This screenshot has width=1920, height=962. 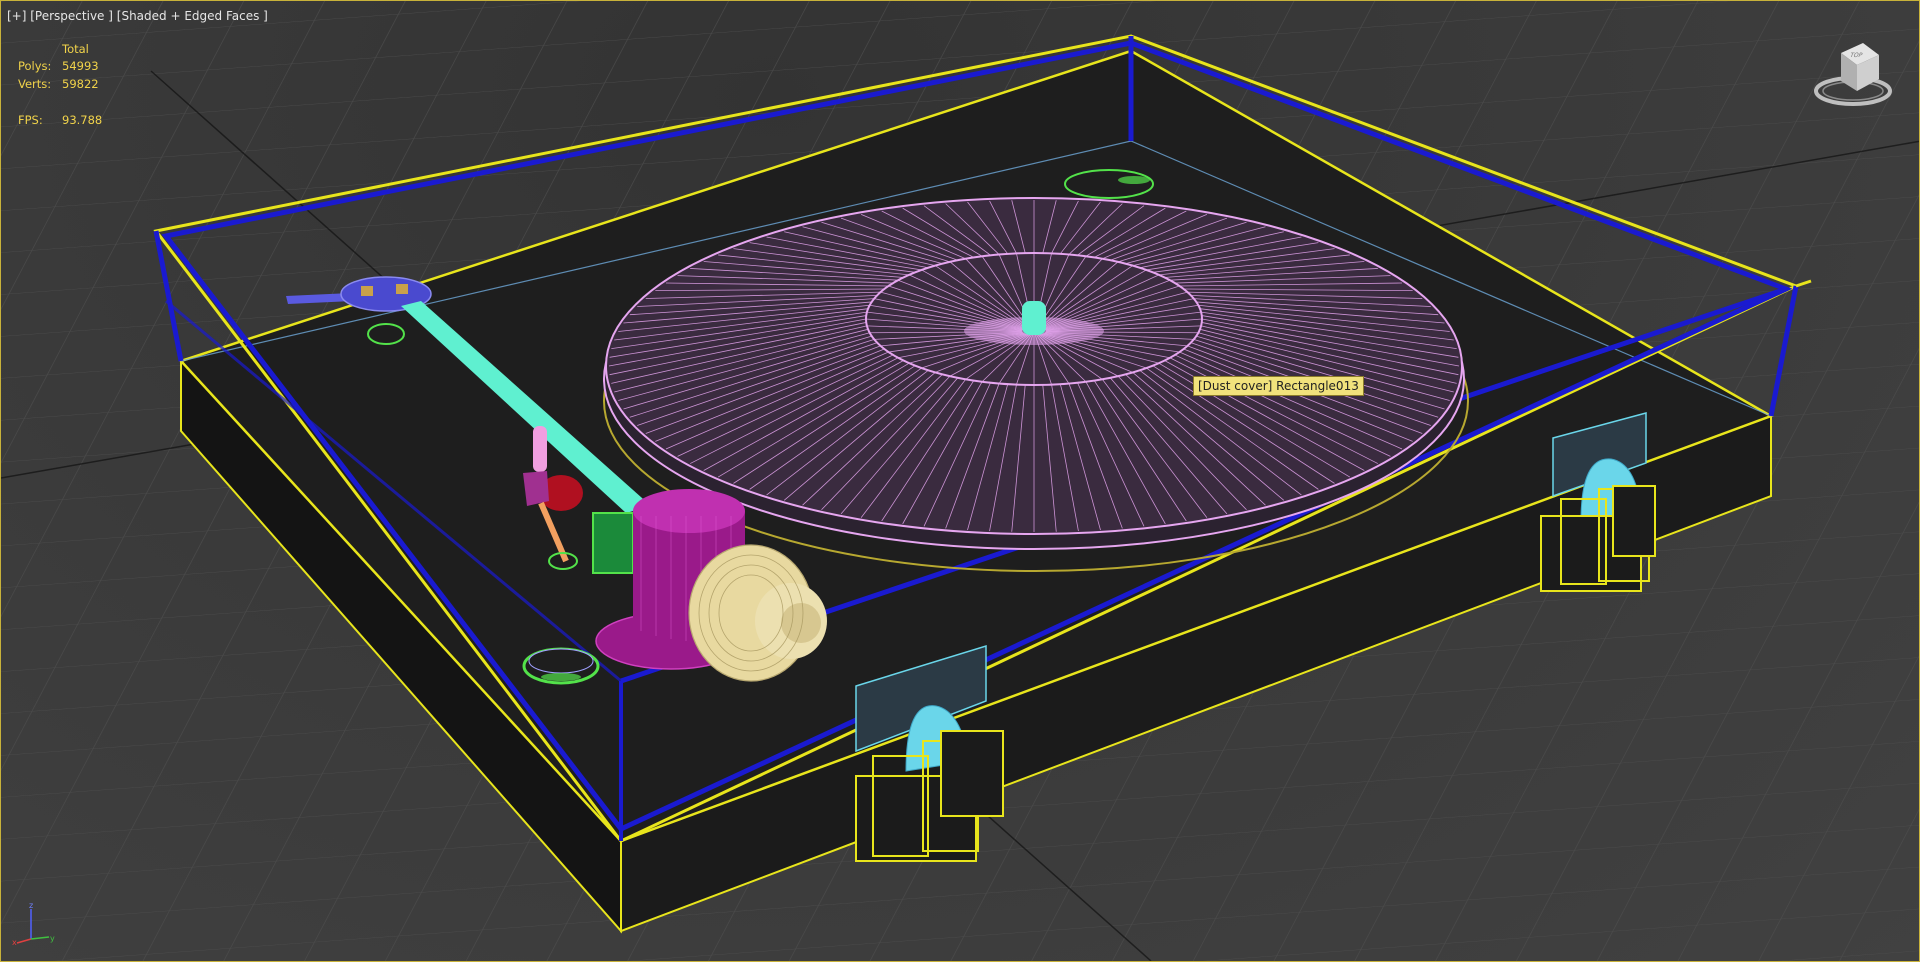 I want to click on viewcube-top-label: TOP, so click(x=1856, y=55).